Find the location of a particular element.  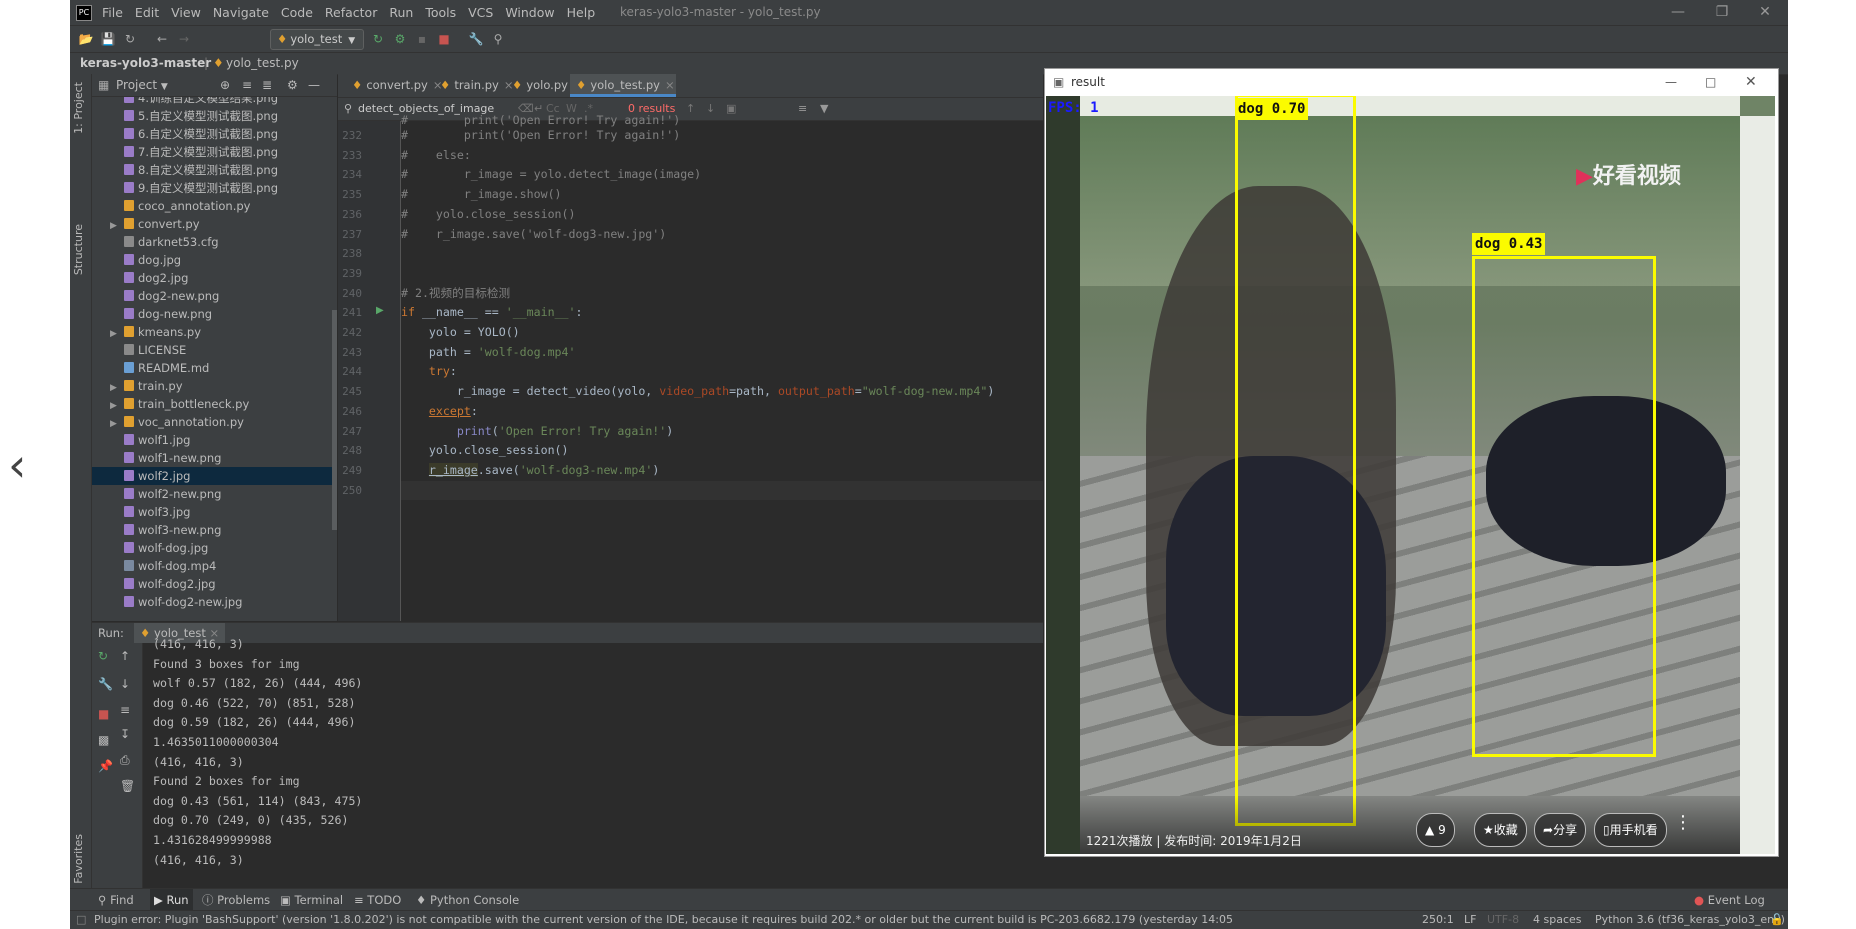

layout-icon: ▩ is located at coordinates (103, 740).